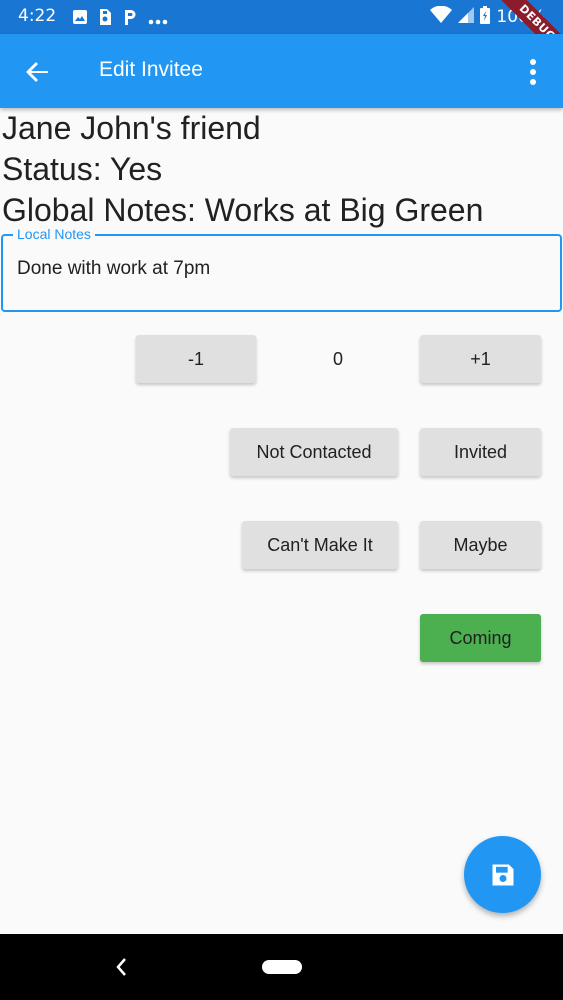  Describe the element at coordinates (320, 545) in the screenshot. I see `cant-make-it-button: Can't Make It` at that location.